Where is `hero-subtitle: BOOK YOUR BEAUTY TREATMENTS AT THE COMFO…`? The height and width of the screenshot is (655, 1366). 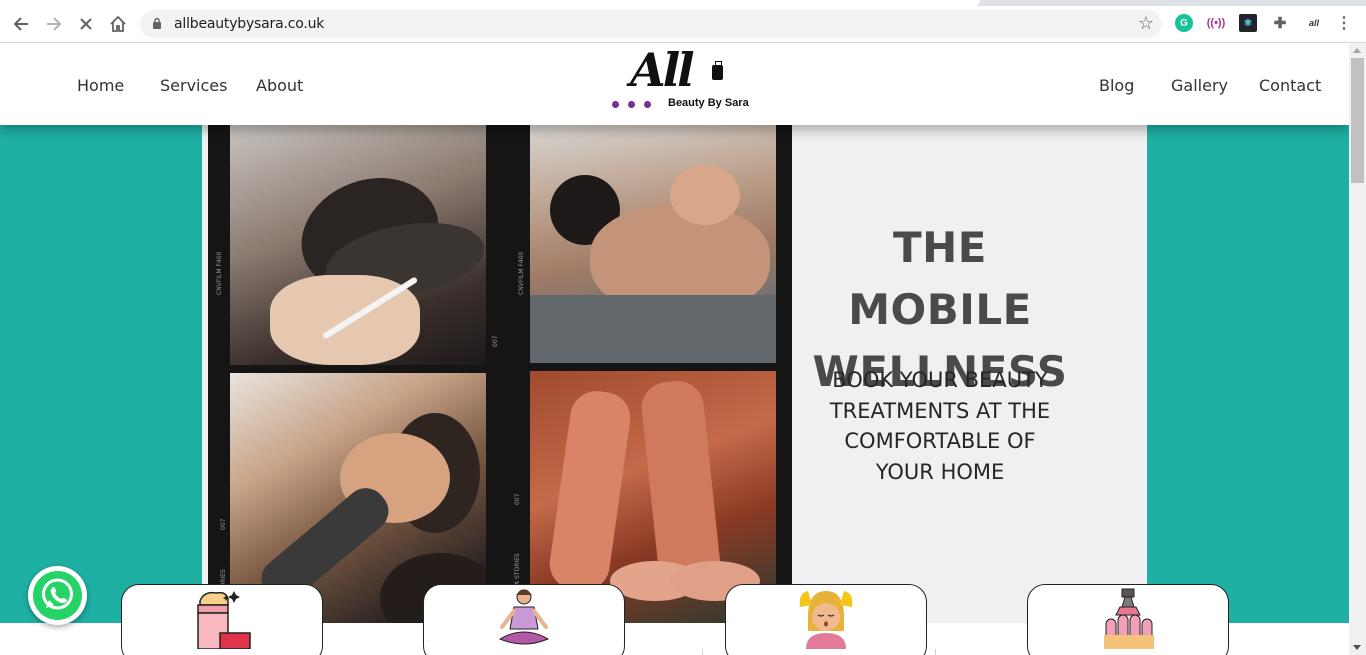 hero-subtitle: BOOK YOUR BEAUTY TREATMENTS AT THE COMFO… is located at coordinates (940, 426).